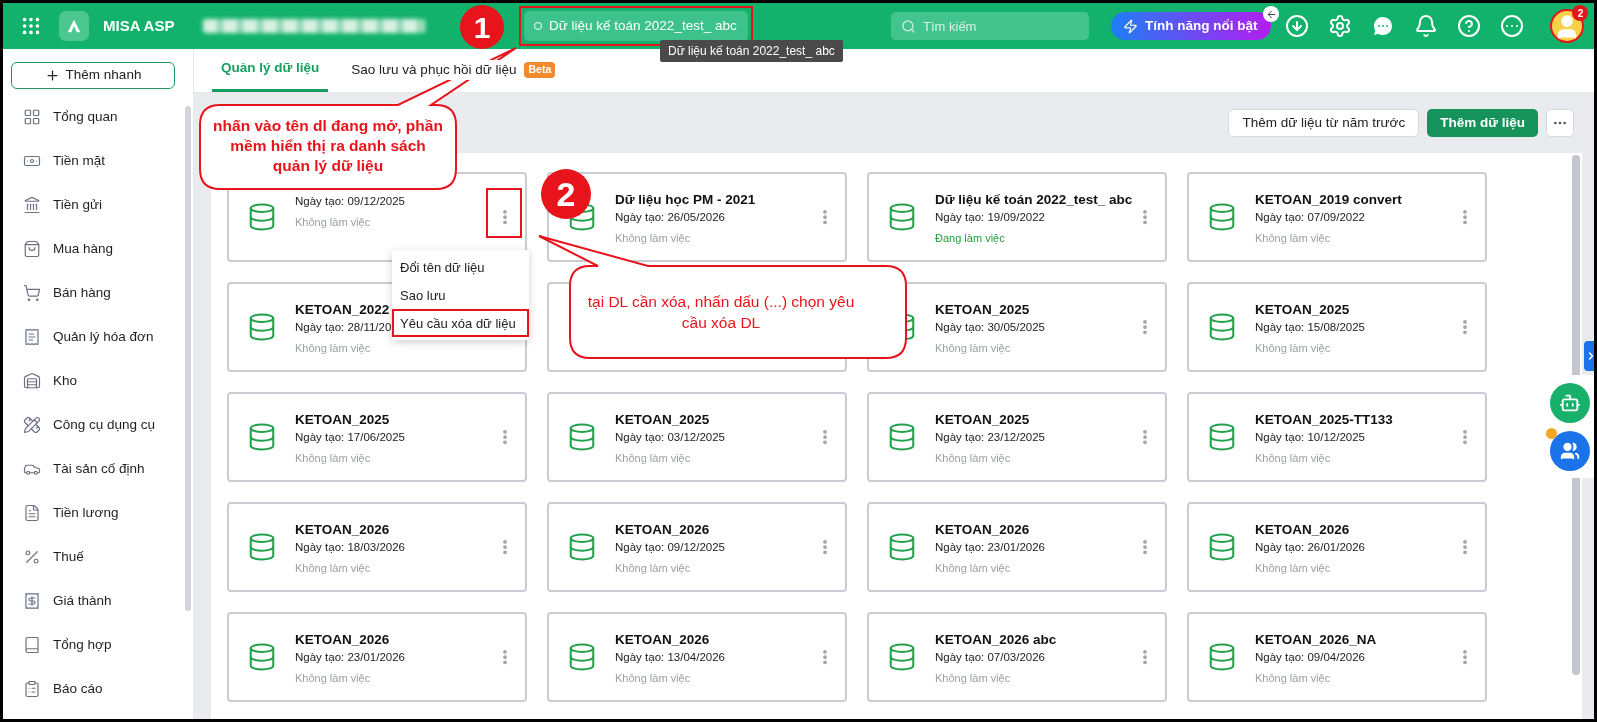  I want to click on sidebar-item: Báo cáo, so click(98, 689).